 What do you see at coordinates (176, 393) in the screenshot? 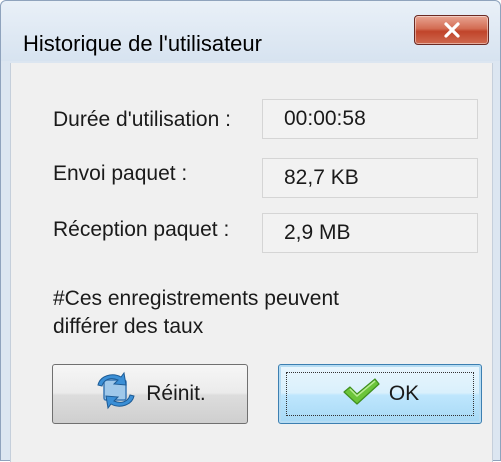
I see `reset-button-label: Réinit.` at bounding box center [176, 393].